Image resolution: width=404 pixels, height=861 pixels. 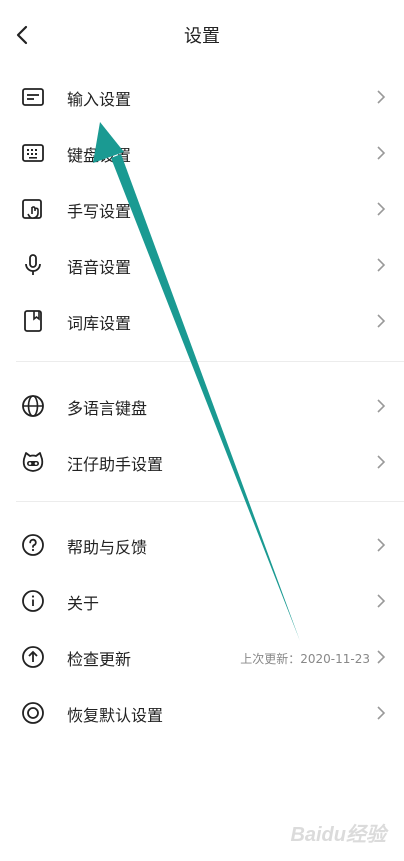 What do you see at coordinates (33, 545) in the screenshot?
I see `help-icon` at bounding box center [33, 545].